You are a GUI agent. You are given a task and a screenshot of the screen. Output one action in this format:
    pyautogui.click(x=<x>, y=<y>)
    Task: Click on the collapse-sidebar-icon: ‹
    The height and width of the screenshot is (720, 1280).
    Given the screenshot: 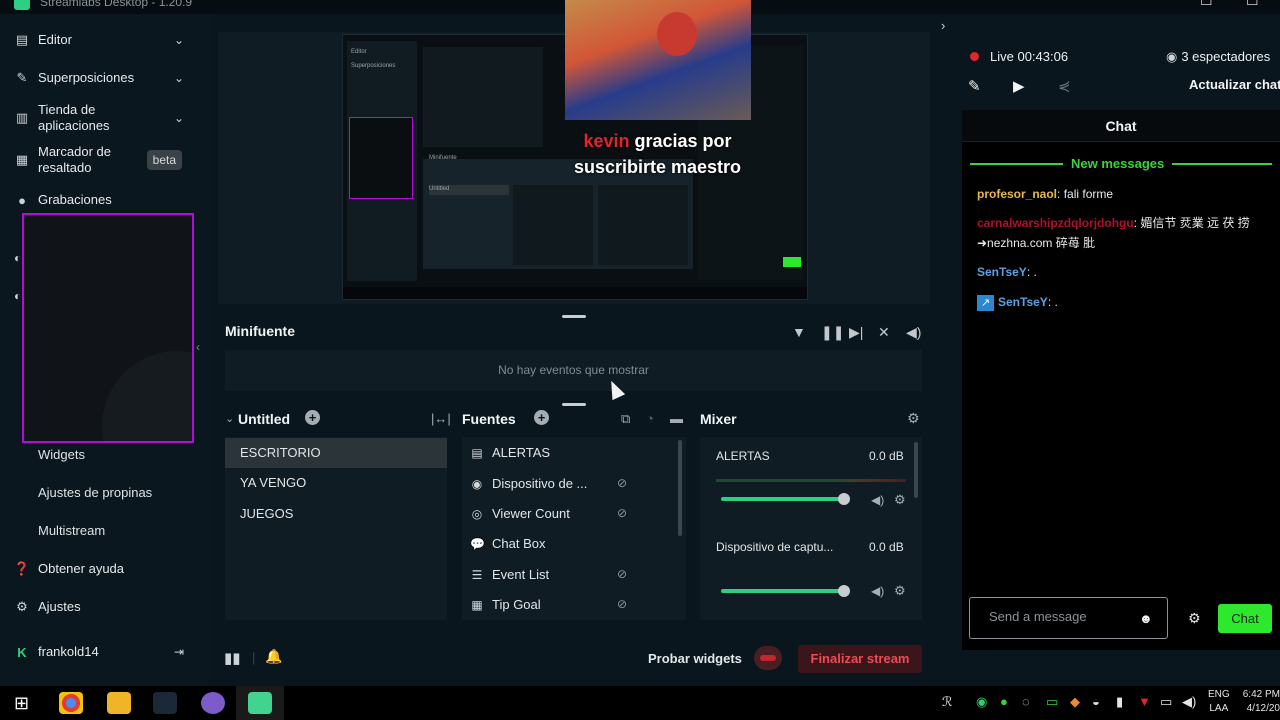 What is the action you would take?
    pyautogui.click(x=198, y=347)
    